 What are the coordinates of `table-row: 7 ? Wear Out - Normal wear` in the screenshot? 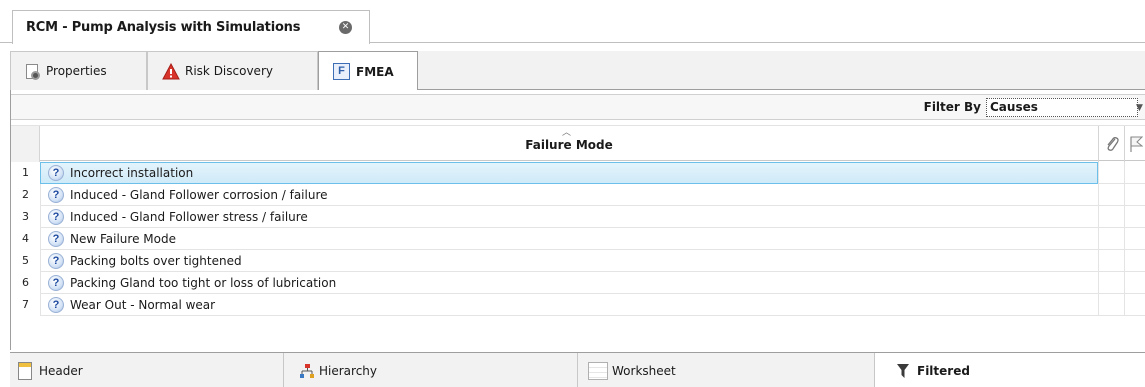 It's located at (578, 305).